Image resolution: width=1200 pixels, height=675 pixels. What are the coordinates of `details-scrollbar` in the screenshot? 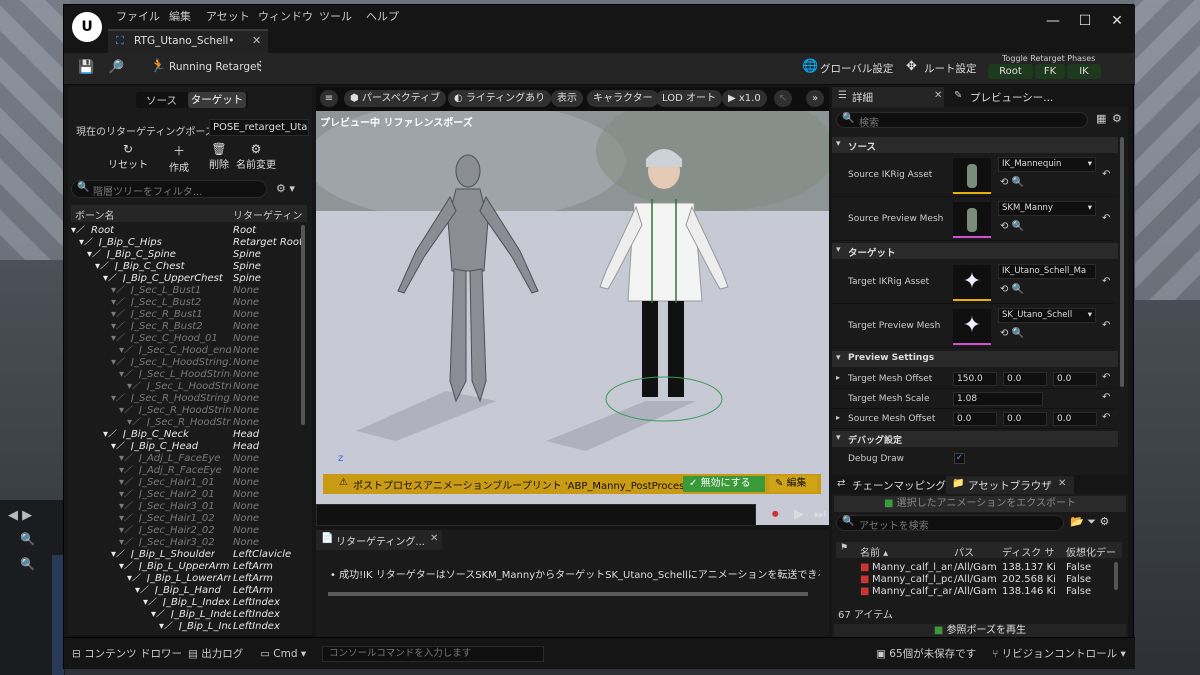 It's located at (1122, 262).